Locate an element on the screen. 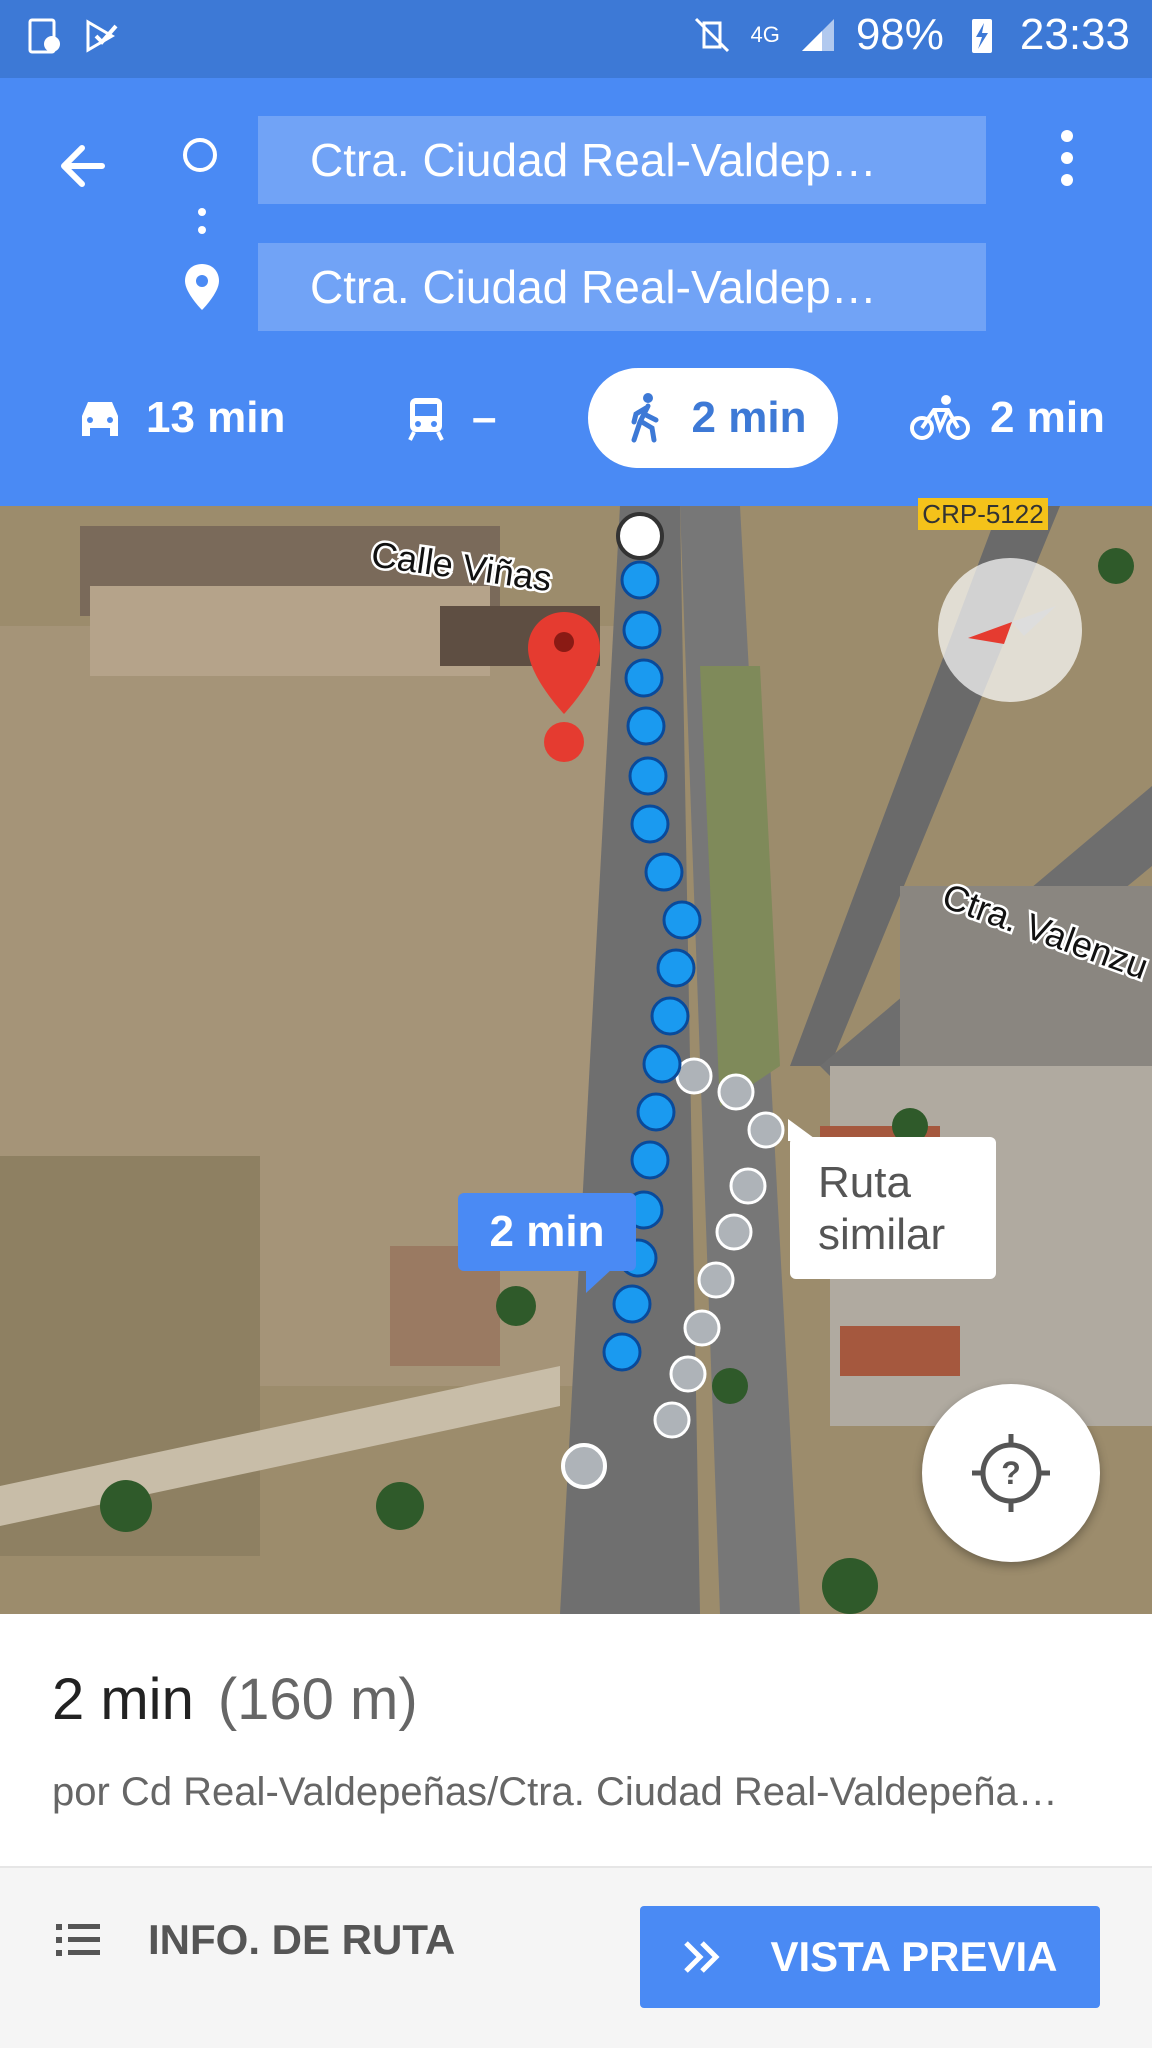 This screenshot has width=1152, height=2048. route-time-callout: 2 min is located at coordinates (547, 1243).